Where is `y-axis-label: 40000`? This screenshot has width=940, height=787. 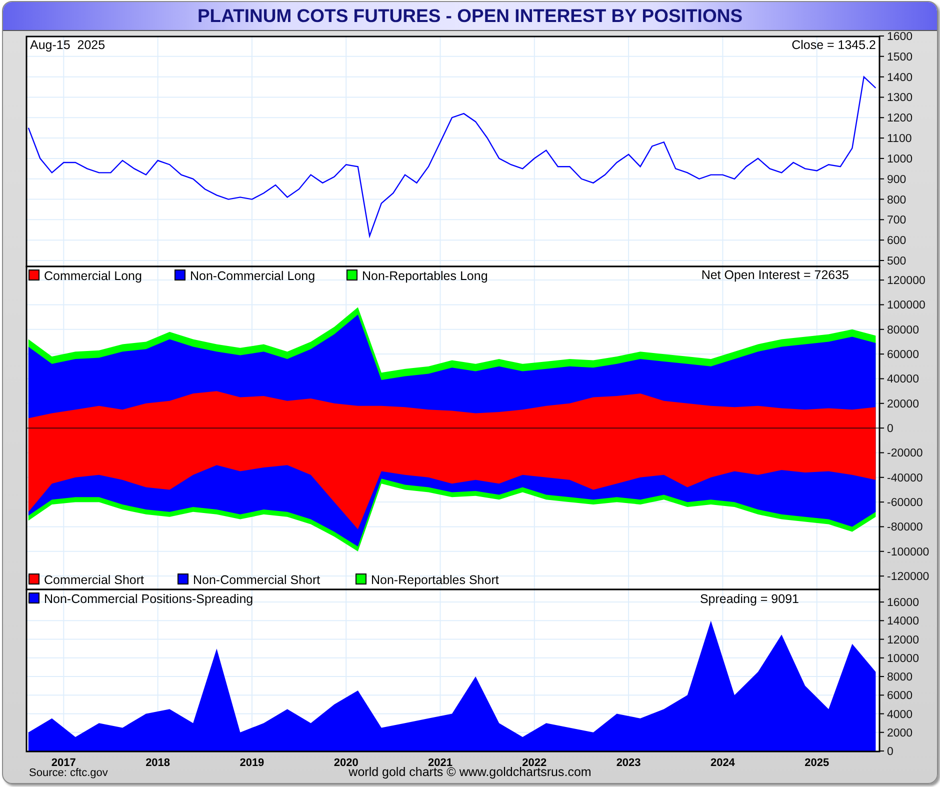 y-axis-label: 40000 is located at coordinates (903, 380).